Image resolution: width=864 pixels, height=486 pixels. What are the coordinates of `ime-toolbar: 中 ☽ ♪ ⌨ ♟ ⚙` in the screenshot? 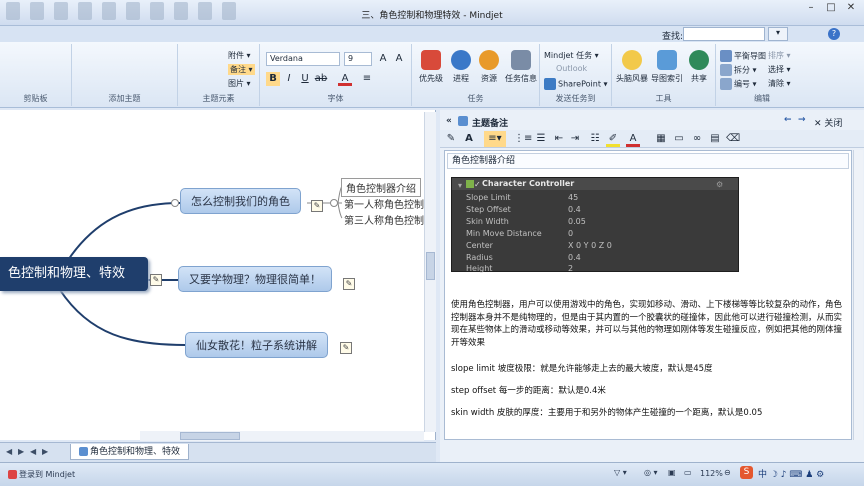 It's located at (791, 473).